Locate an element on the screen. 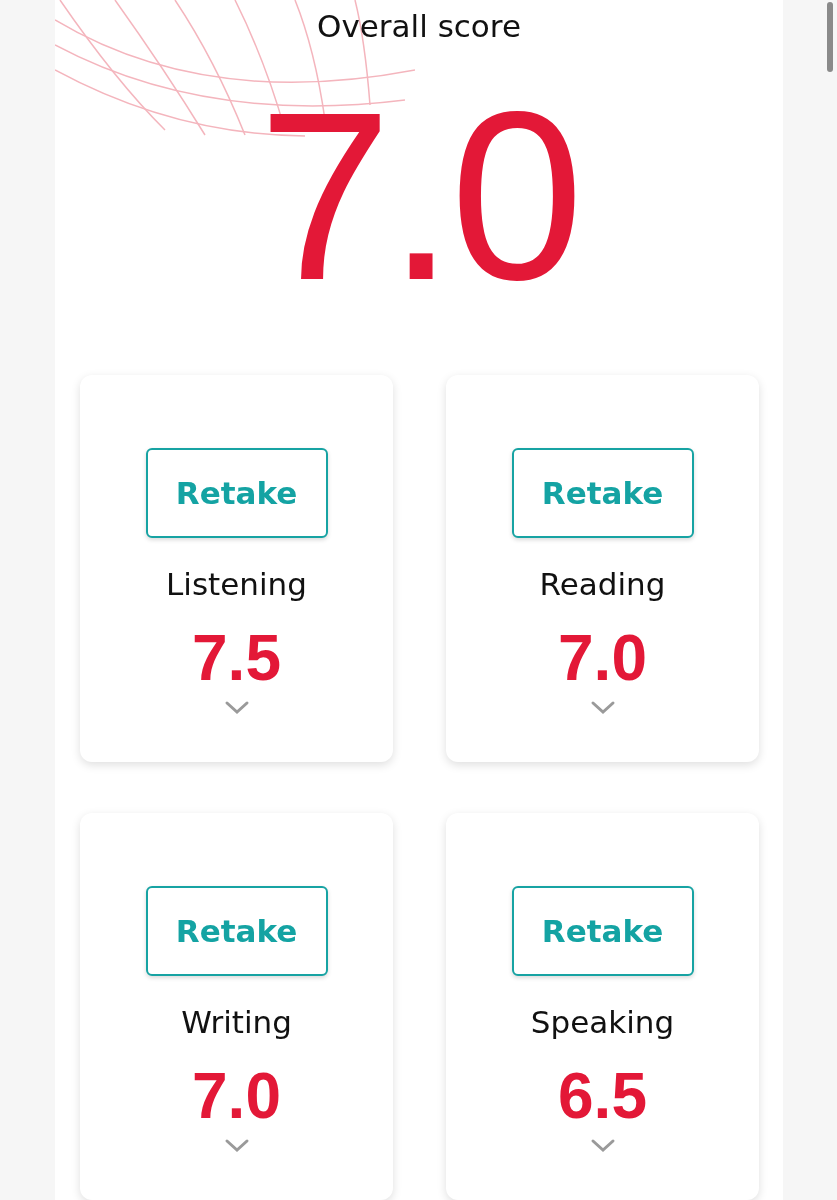 This screenshot has height=1200, width=837. section-name: Speaking is located at coordinates (602, 1022).